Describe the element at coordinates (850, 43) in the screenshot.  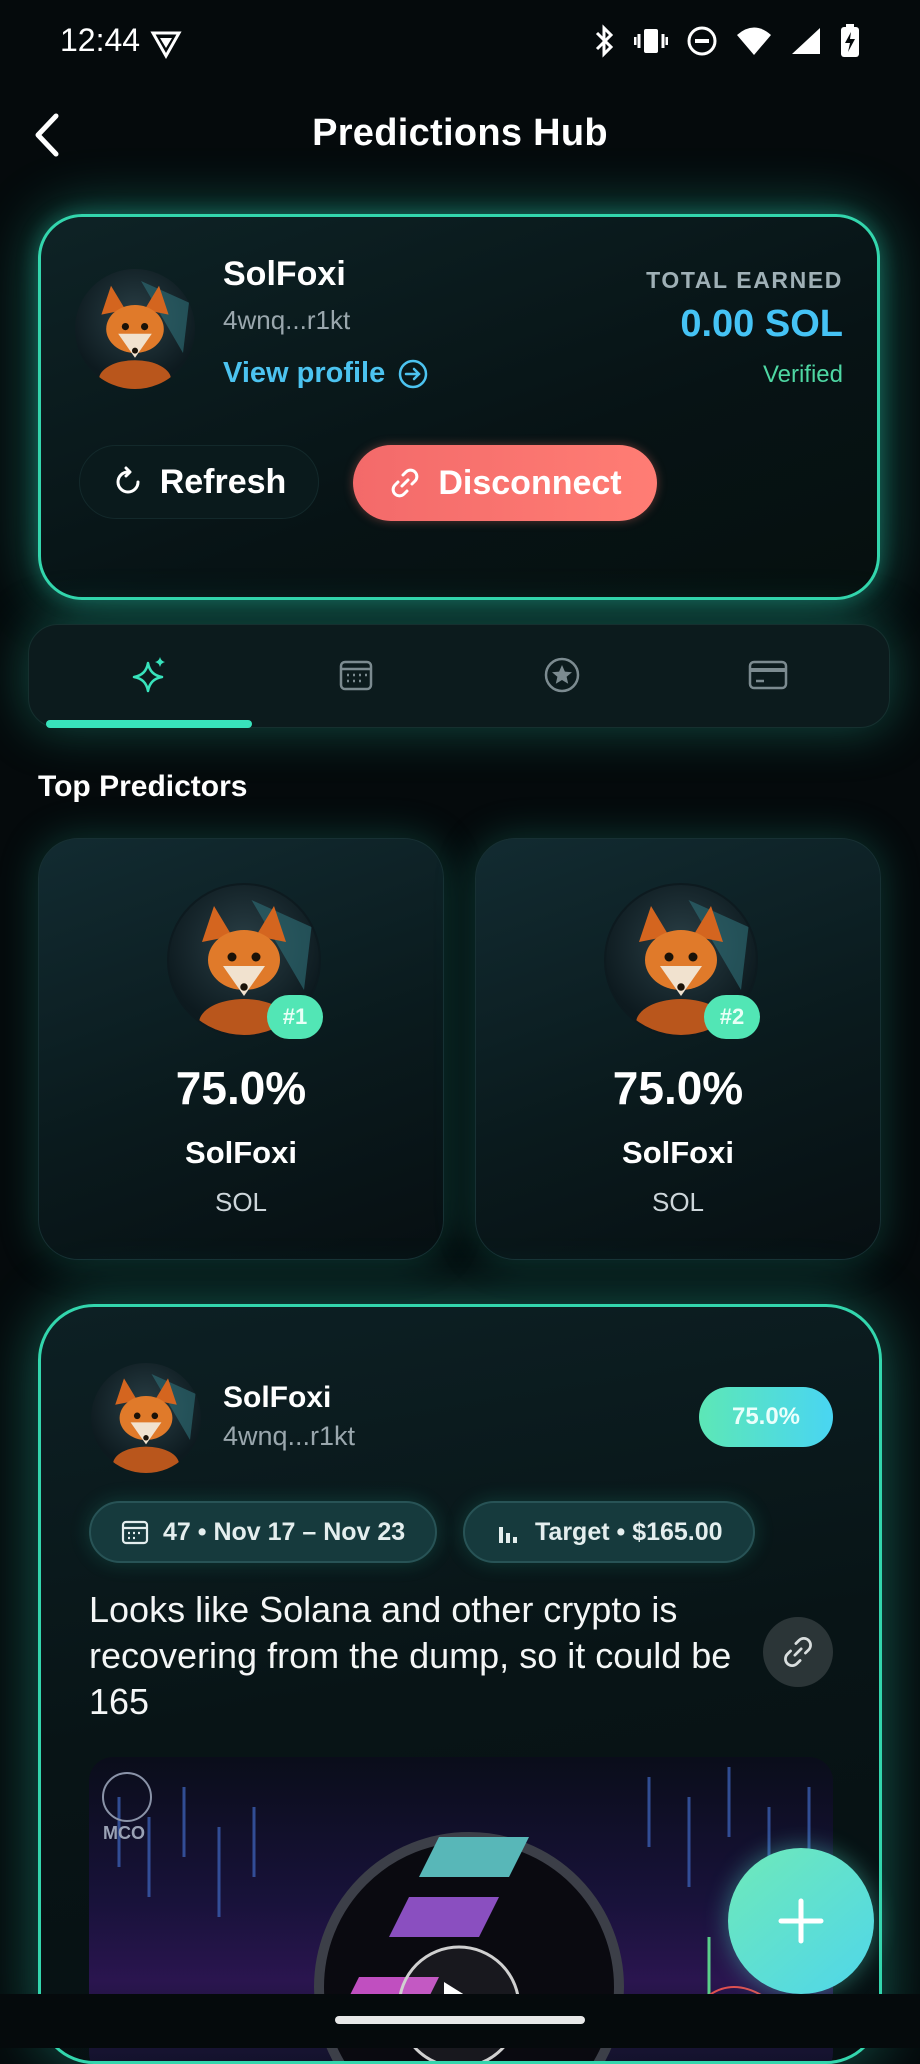
I see `battery-charging-icon` at that location.